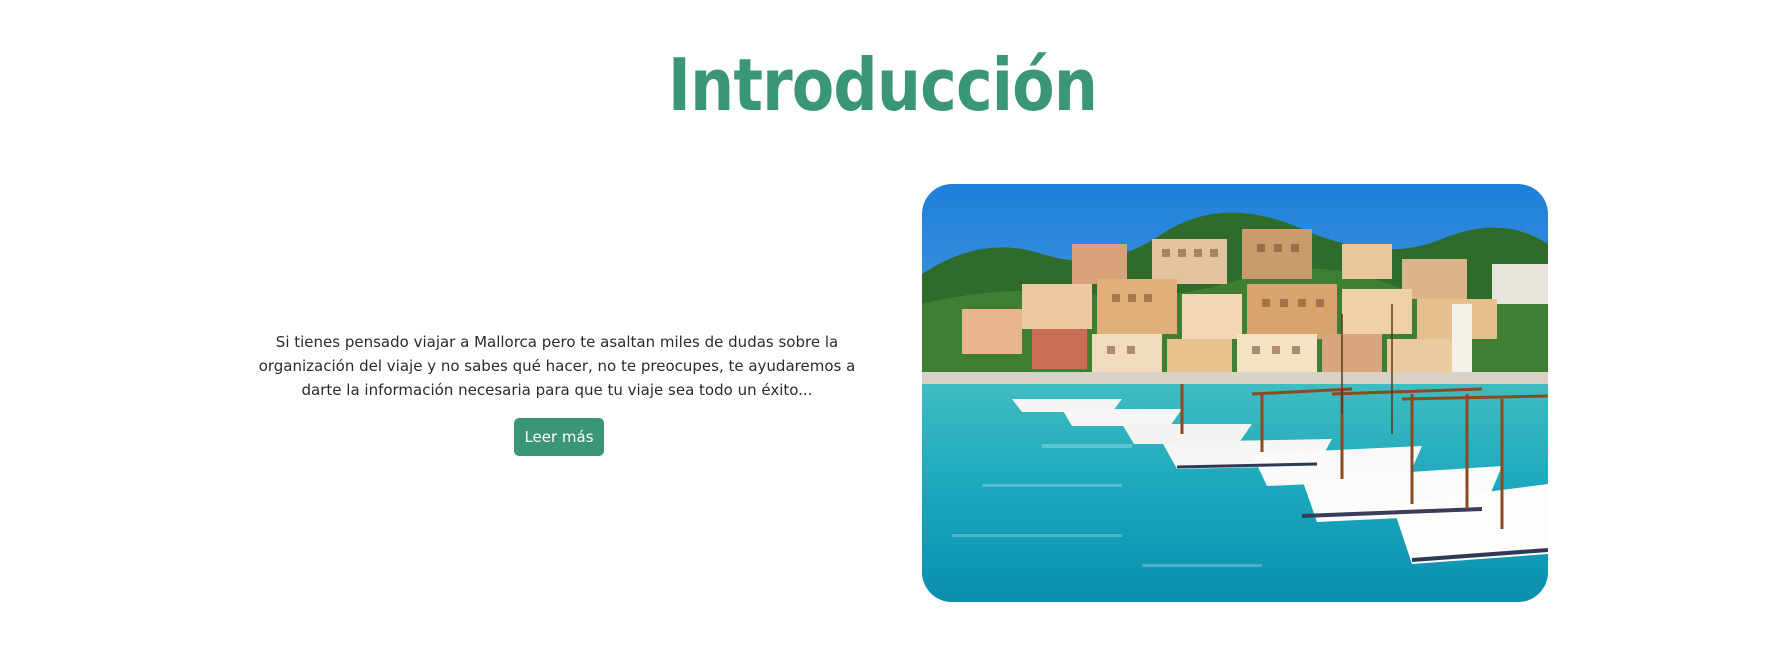  What do you see at coordinates (559, 437) in the screenshot?
I see `read-more-button: Leer más` at bounding box center [559, 437].